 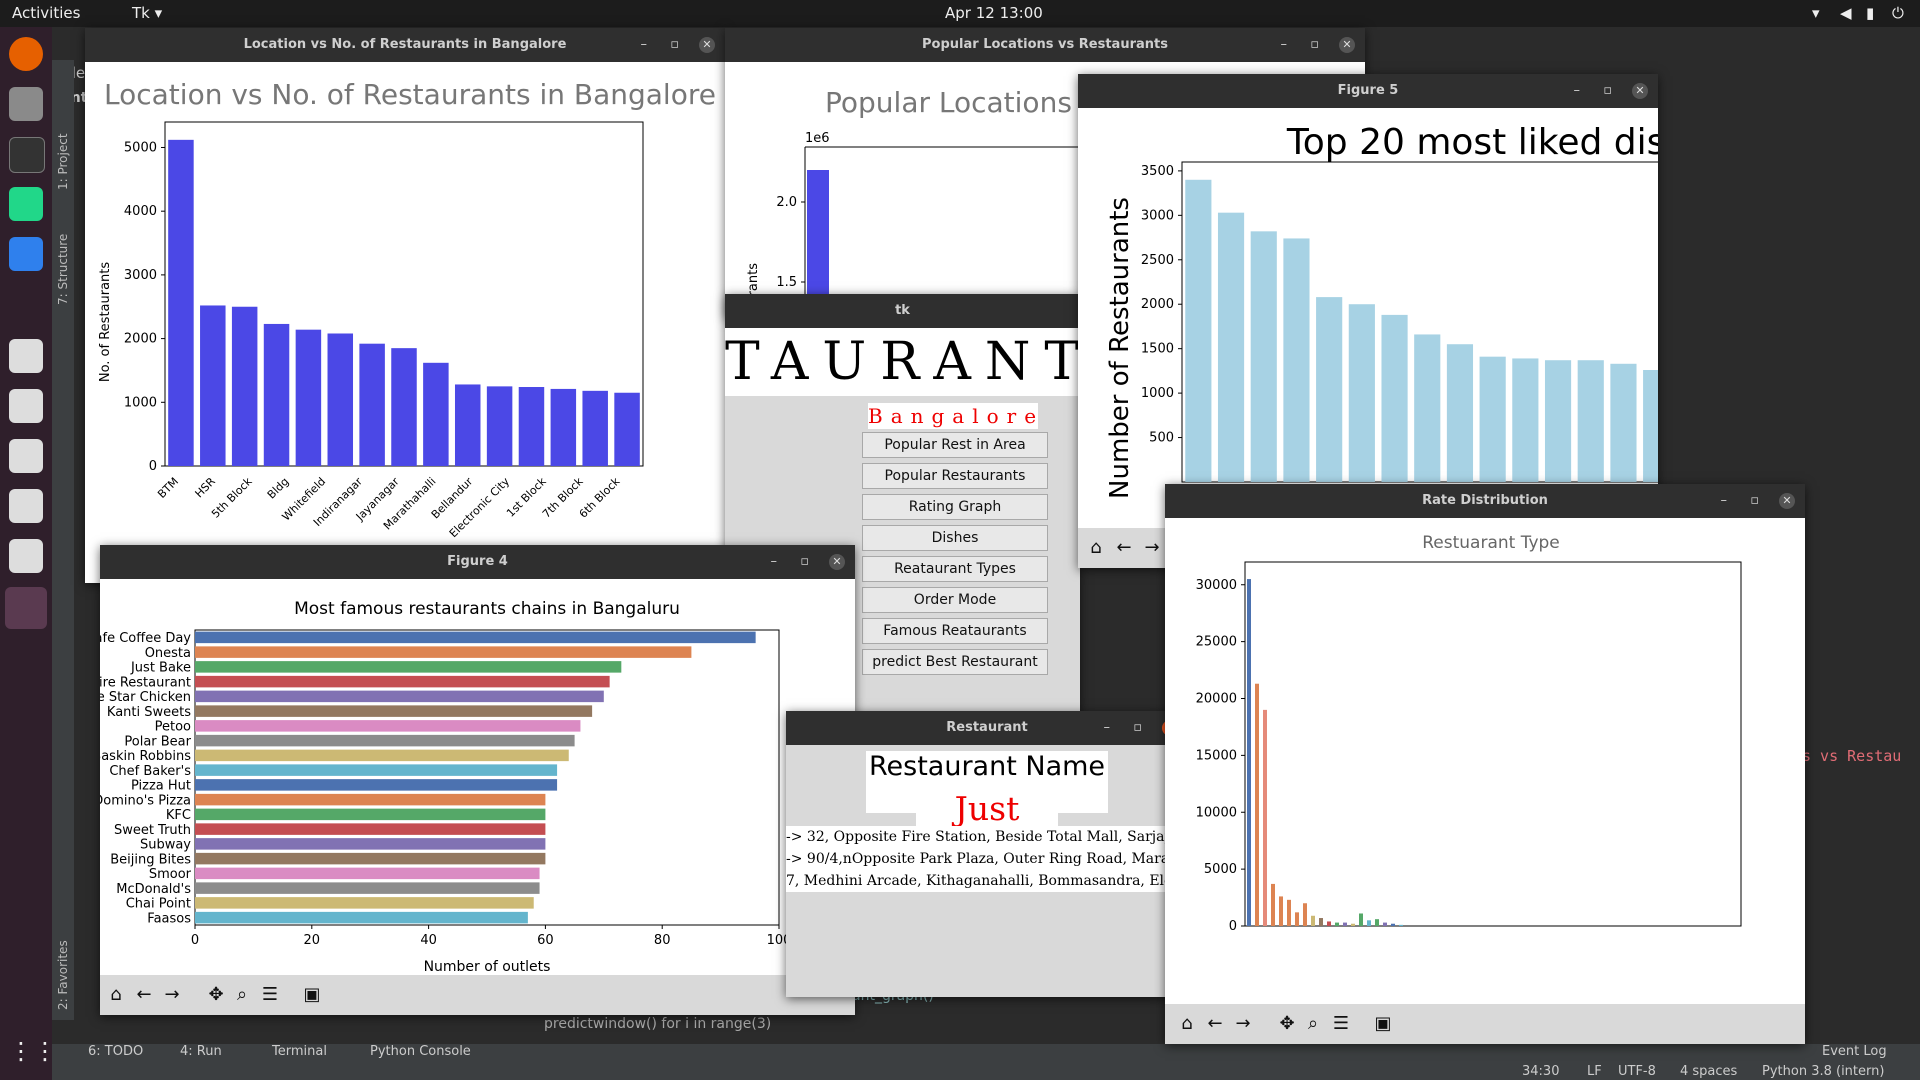 What do you see at coordinates (170, 874) in the screenshot?
I see `y-tick-label: Smoor` at bounding box center [170, 874].